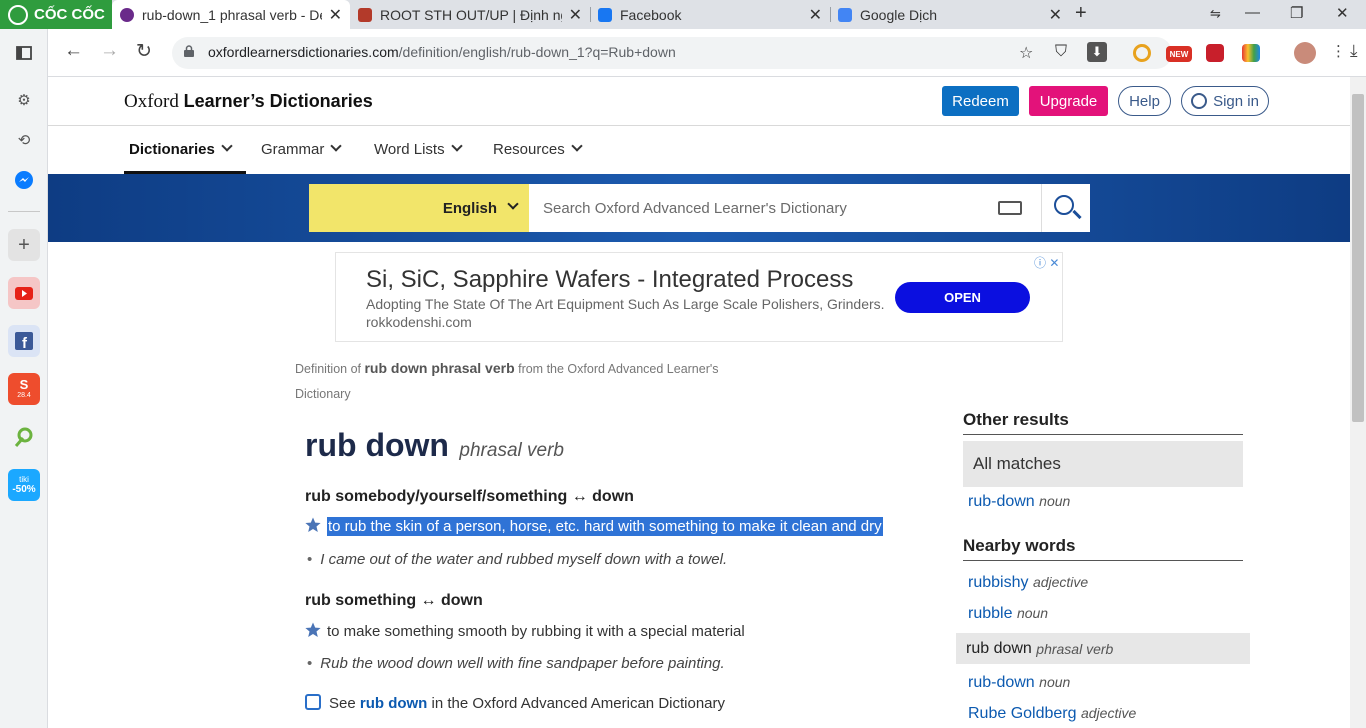 The height and width of the screenshot is (728, 1366). I want to click on restore-icon: ❐, so click(1296, 13).